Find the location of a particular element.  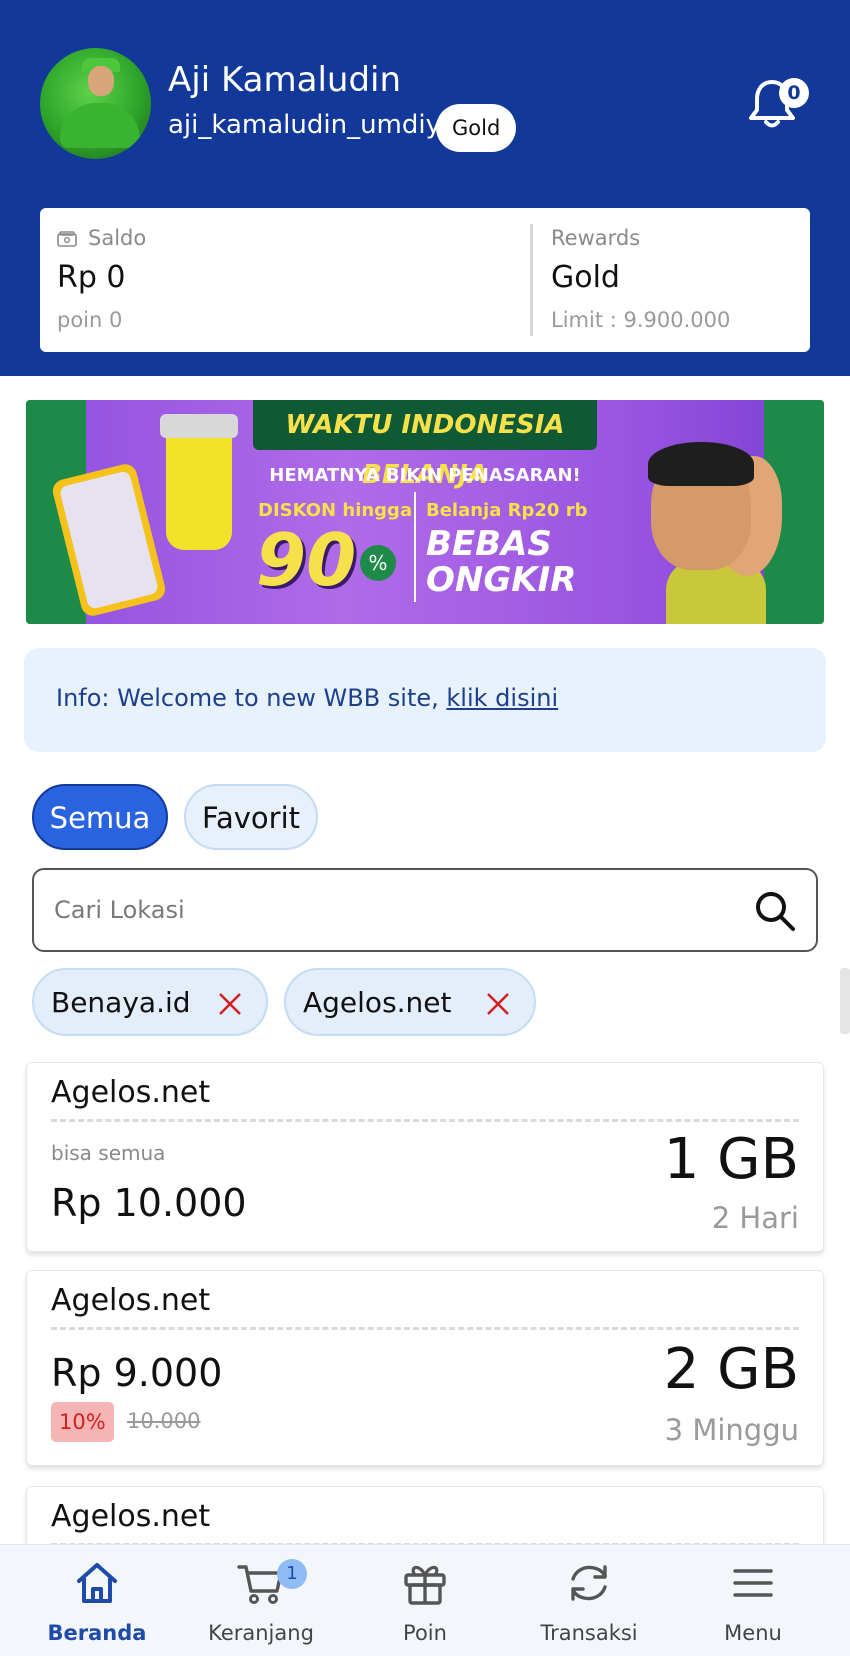

search-input is located at coordinates (394, 910).